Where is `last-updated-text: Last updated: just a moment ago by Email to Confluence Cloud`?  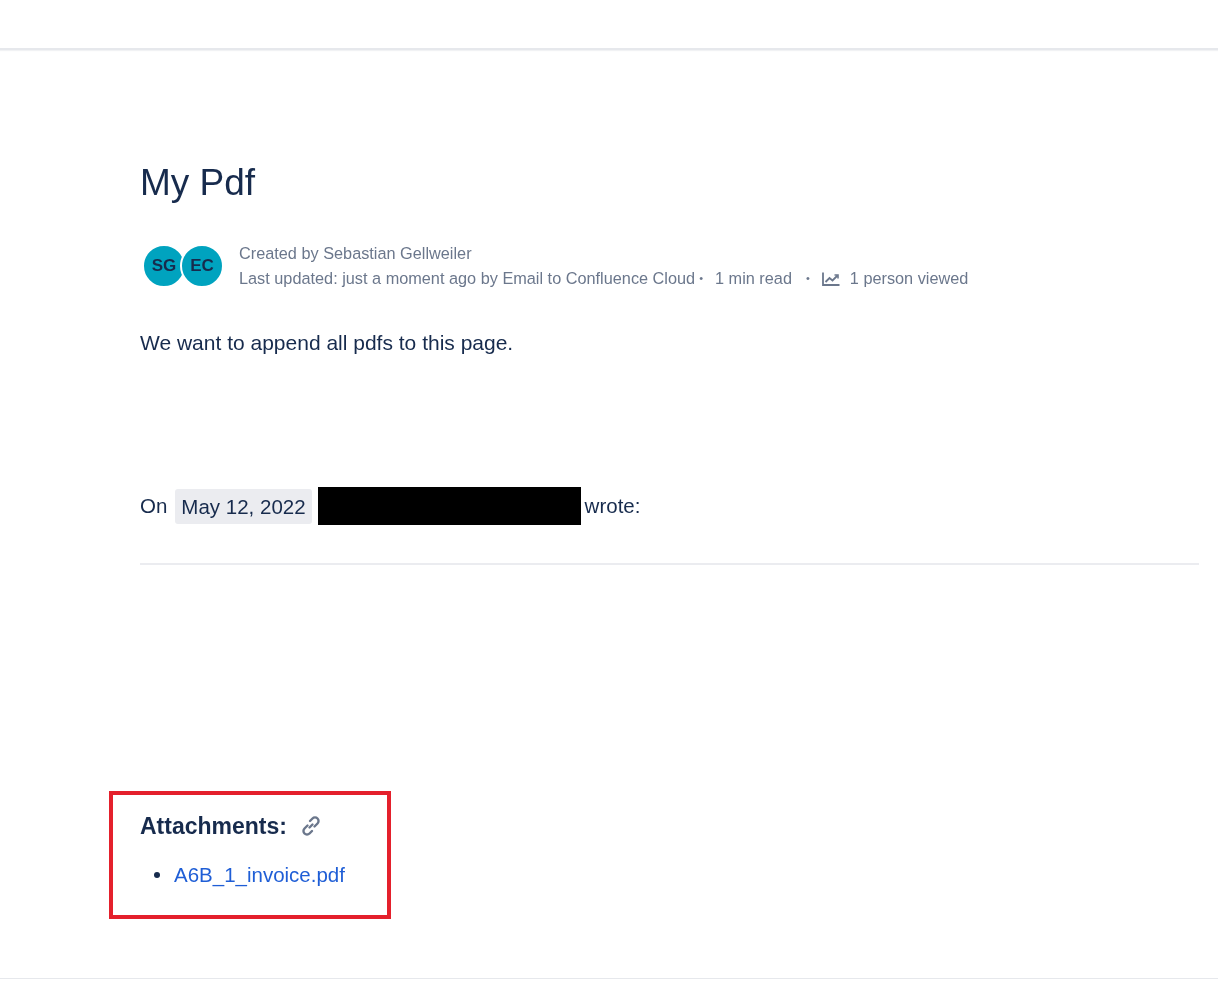 last-updated-text: Last updated: just a moment ago by Email to Confluence Cloud is located at coordinates (467, 278).